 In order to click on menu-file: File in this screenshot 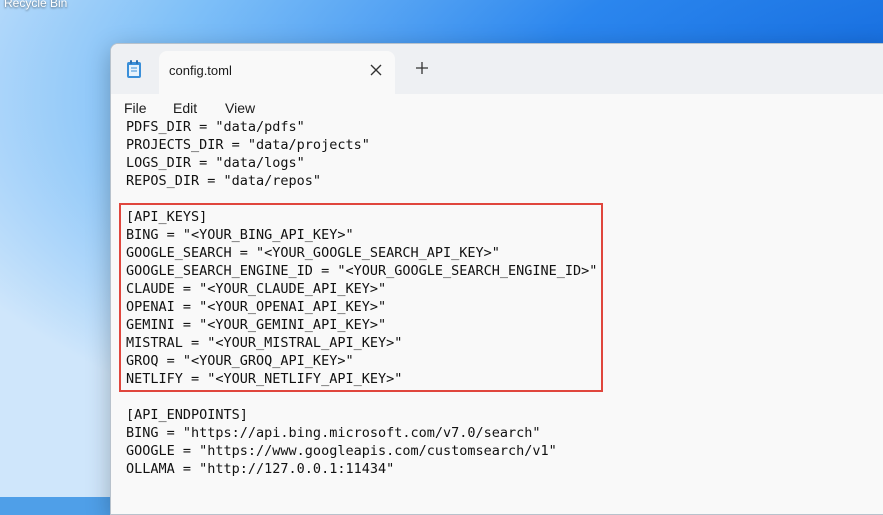, I will do `click(135, 108)`.